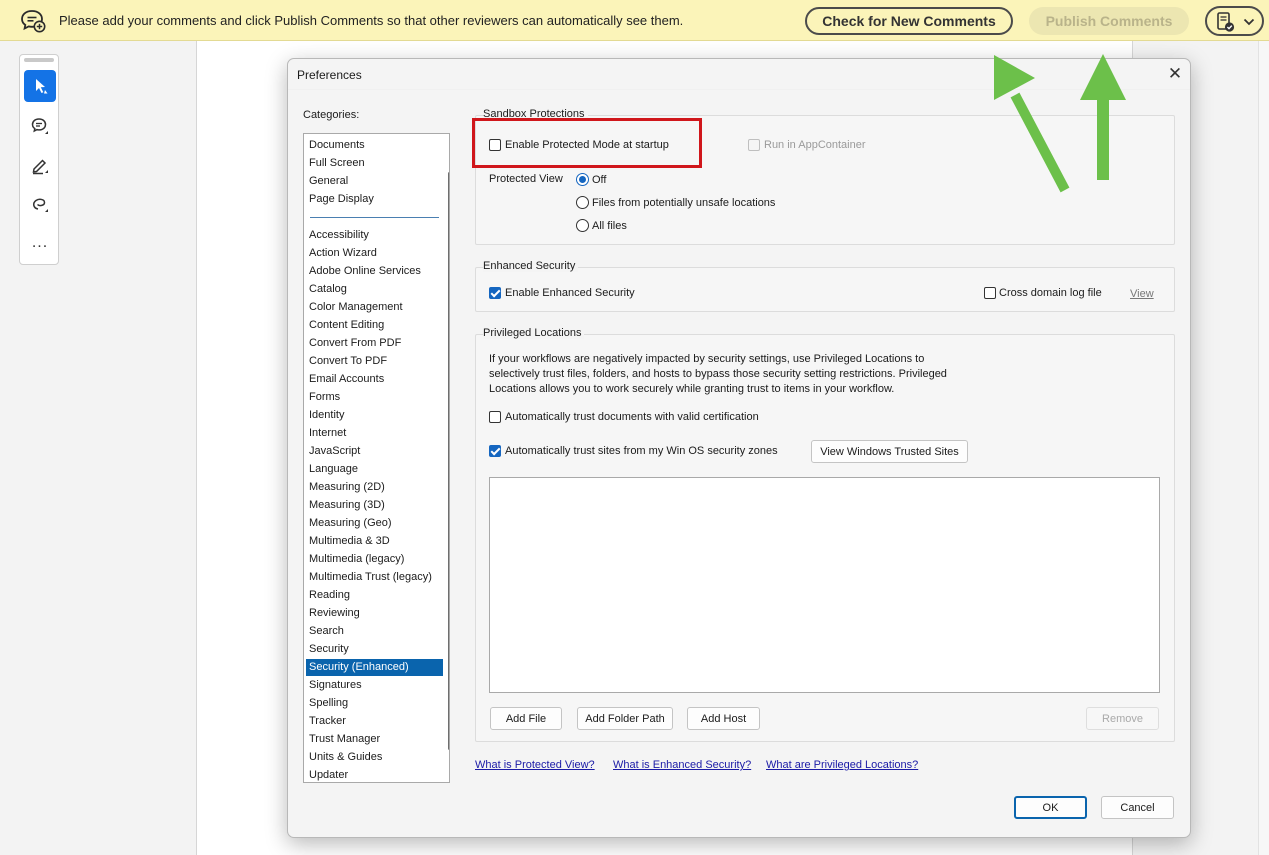 The image size is (1269, 855). Describe the element at coordinates (329, 75) in the screenshot. I see `dialog-title: Preferences` at that location.